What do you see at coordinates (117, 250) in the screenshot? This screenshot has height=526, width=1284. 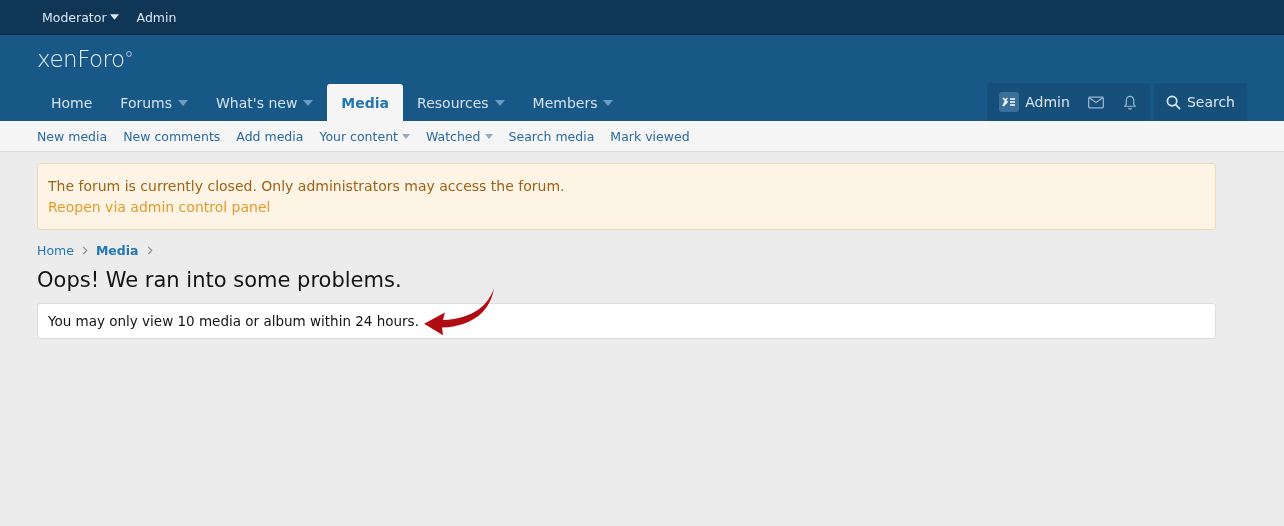 I see `breadcrumb-link: Media` at bounding box center [117, 250].